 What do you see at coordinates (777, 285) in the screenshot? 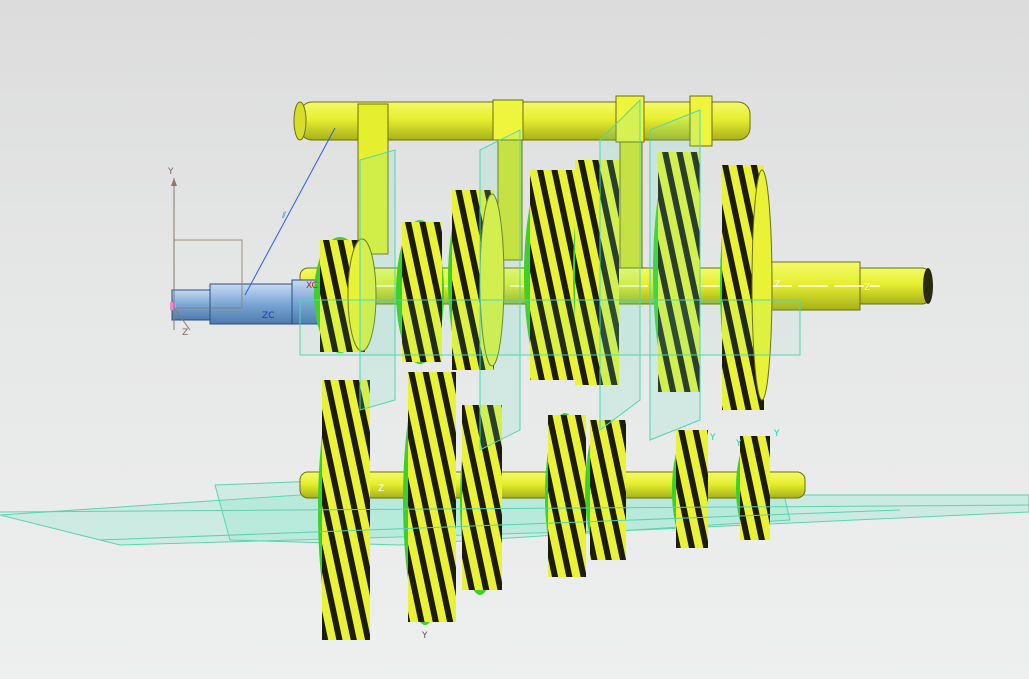
I see `axis-z-top: Z` at bounding box center [777, 285].